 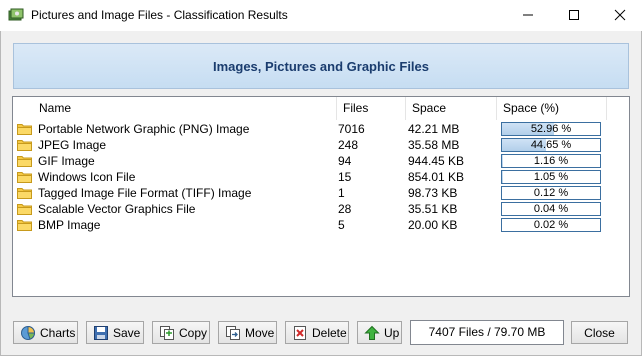 What do you see at coordinates (351, 129) in the screenshot?
I see `file-count: 7016` at bounding box center [351, 129].